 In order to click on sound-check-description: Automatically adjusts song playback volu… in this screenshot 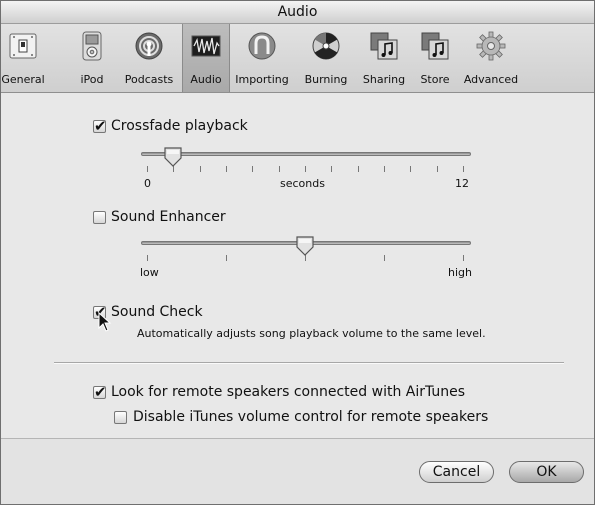, I will do `click(311, 333)`.